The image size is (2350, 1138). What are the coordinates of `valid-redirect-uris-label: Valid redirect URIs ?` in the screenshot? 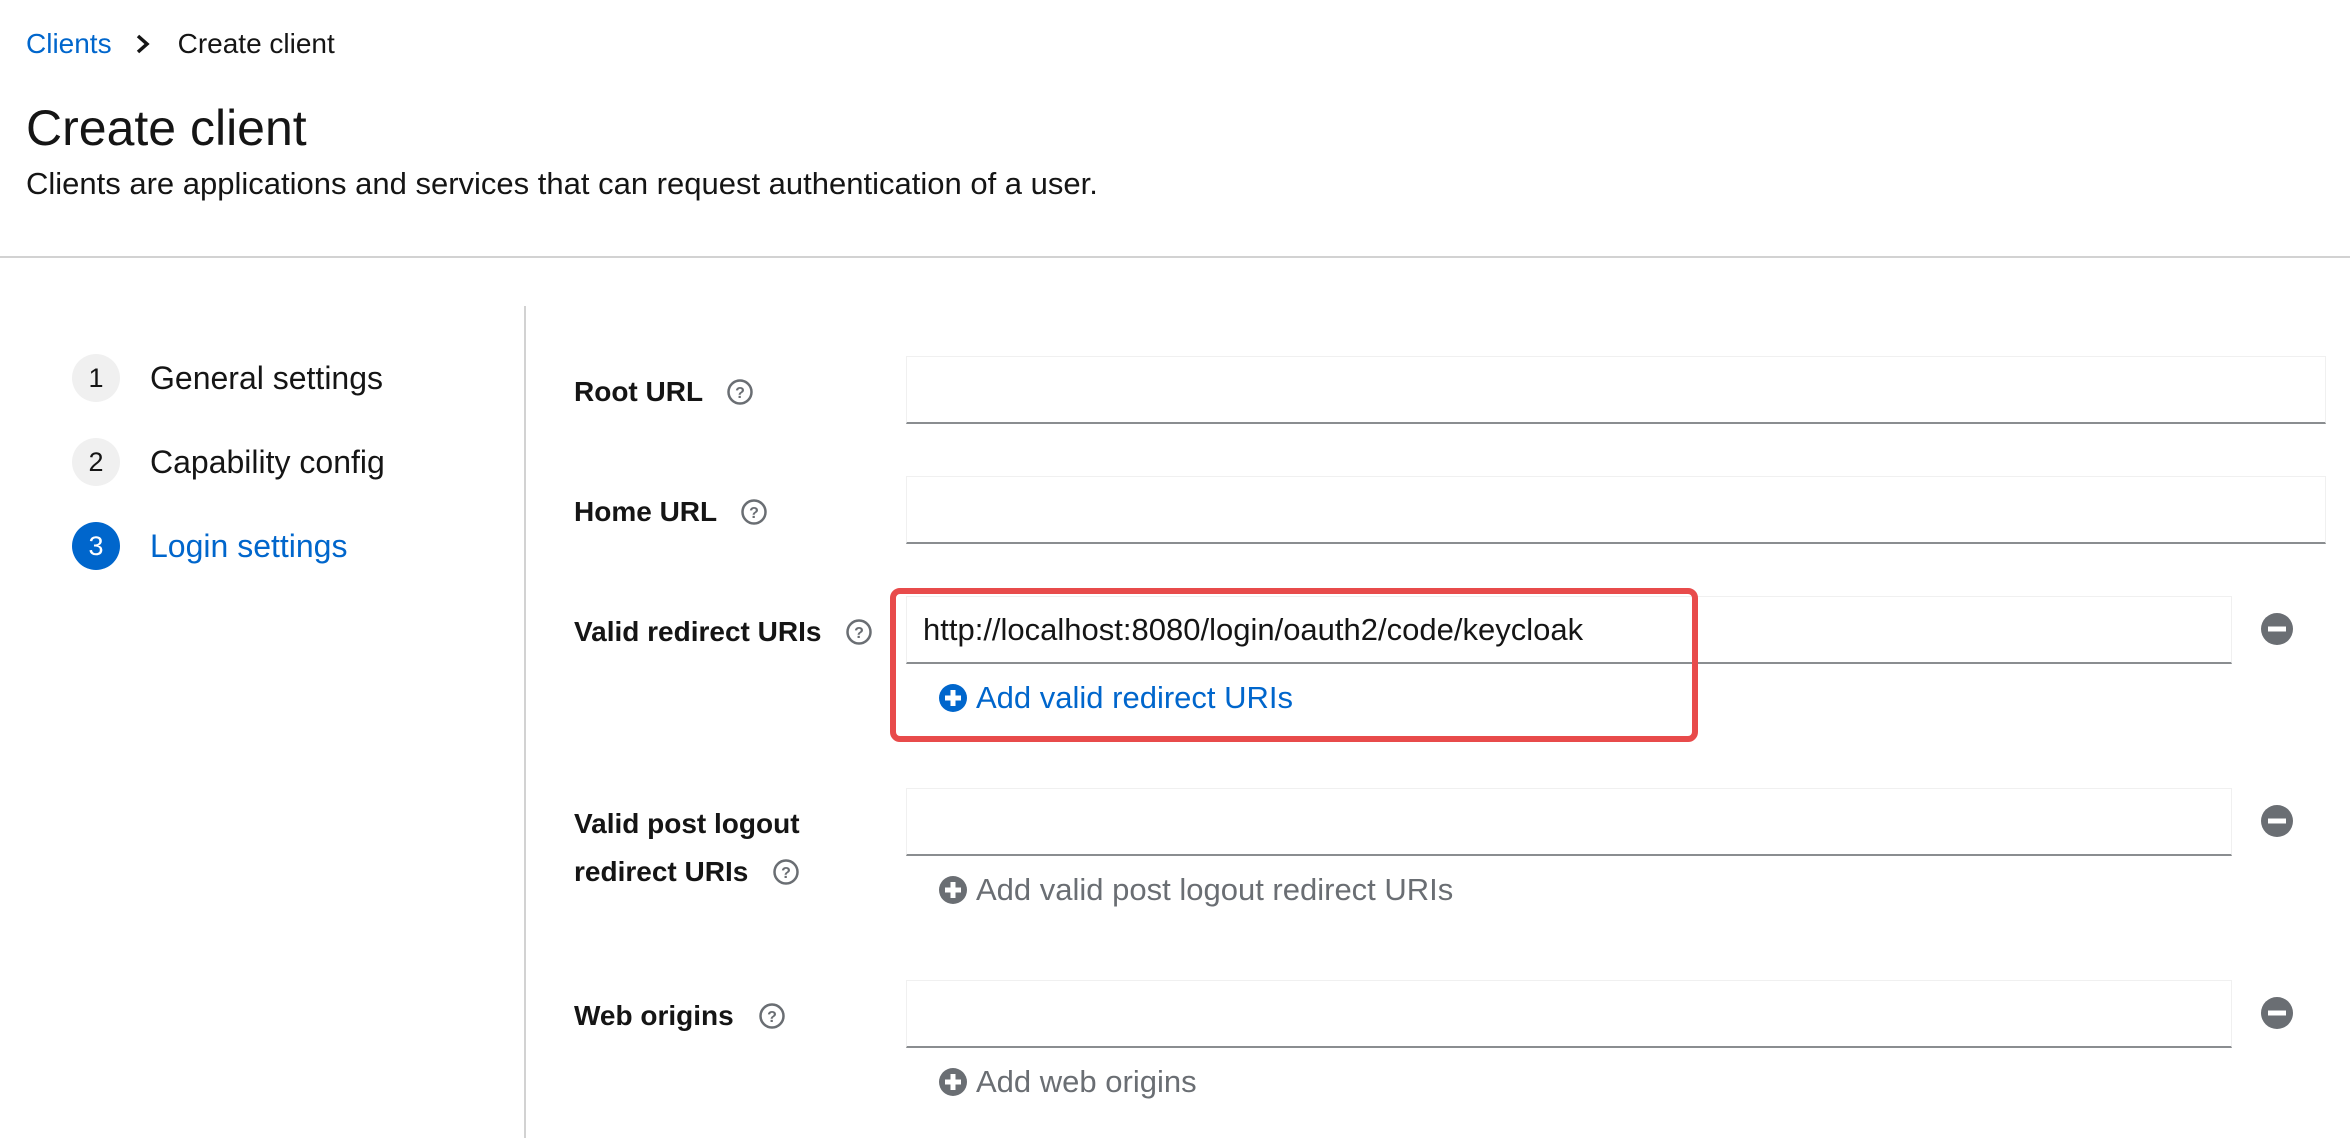 It's located at (723, 632).